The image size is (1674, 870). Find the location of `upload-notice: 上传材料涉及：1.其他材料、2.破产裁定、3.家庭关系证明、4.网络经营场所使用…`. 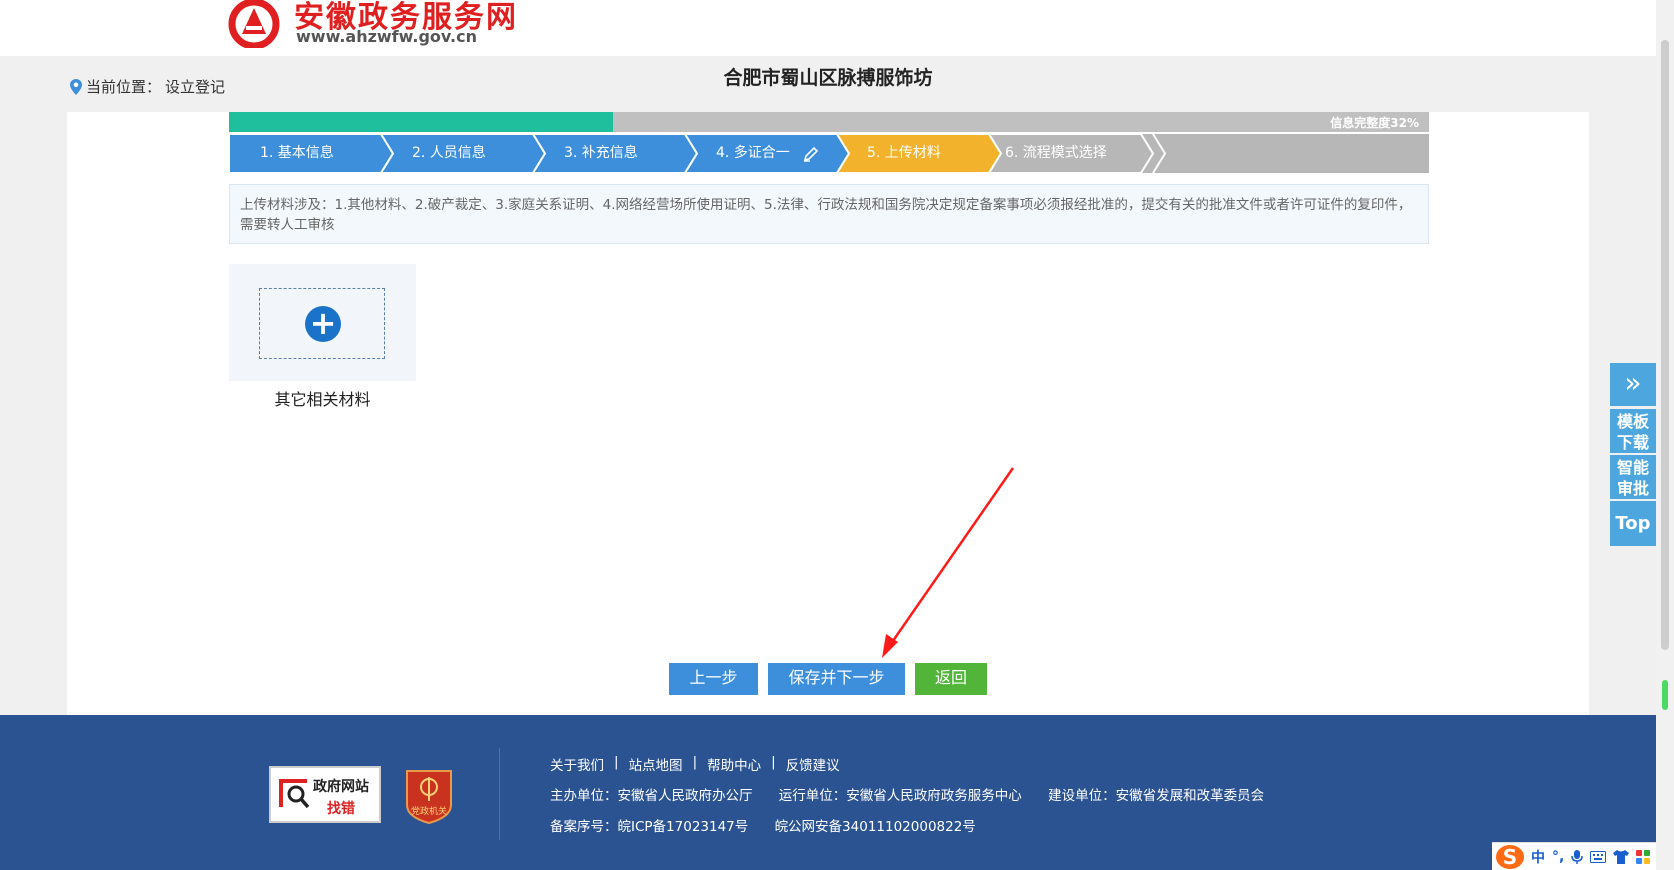

upload-notice: 上传材料涉及：1.其他材料、2.破产裁定、3.家庭关系证明、4.网络经营场所使用… is located at coordinates (829, 214).